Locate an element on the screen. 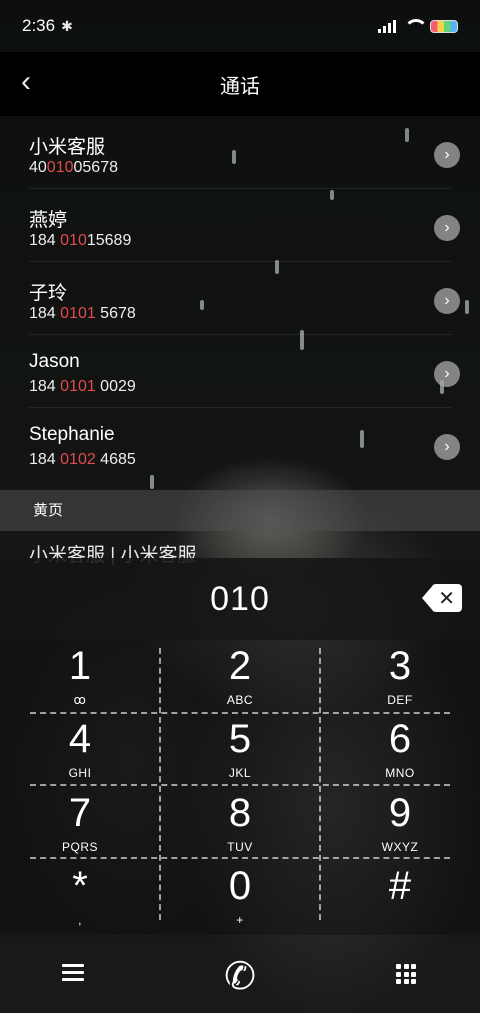 The width and height of the screenshot is (480, 1013). contact-name: 小米客服 is located at coordinates (67, 147).